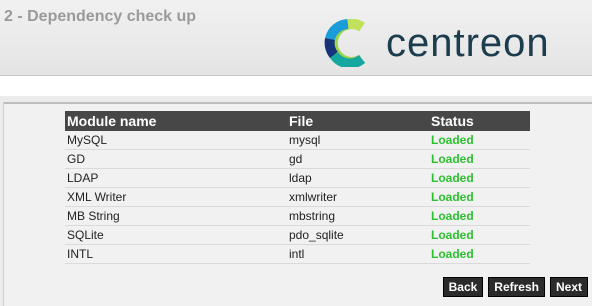  I want to click on table-row: MySQL mysql Loaded, so click(297, 140).